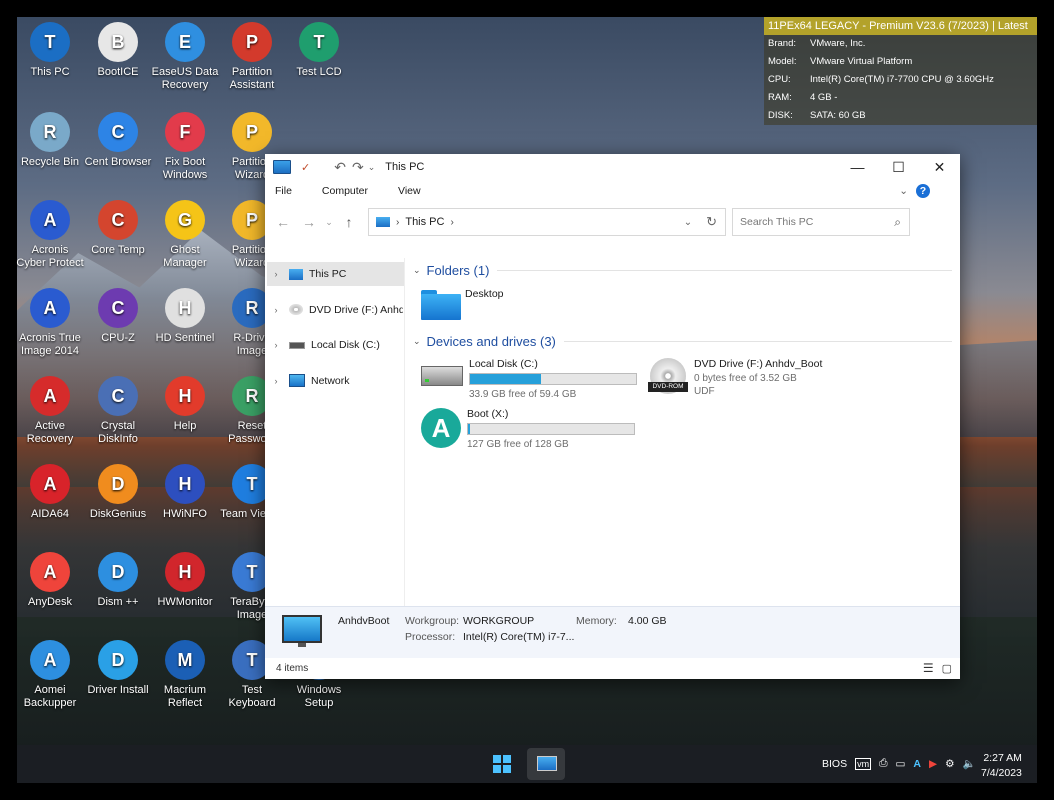  Describe the element at coordinates (897, 222) in the screenshot. I see `search-icon: ⌕` at that location.